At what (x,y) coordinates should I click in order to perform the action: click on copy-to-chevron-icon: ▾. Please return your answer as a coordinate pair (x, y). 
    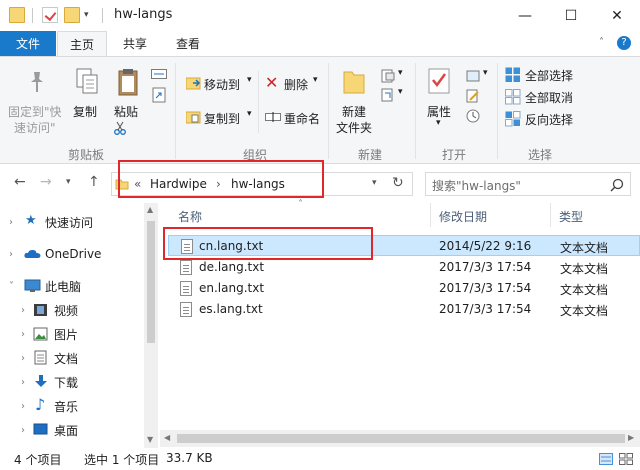
    Looking at the image, I should click on (249, 114).